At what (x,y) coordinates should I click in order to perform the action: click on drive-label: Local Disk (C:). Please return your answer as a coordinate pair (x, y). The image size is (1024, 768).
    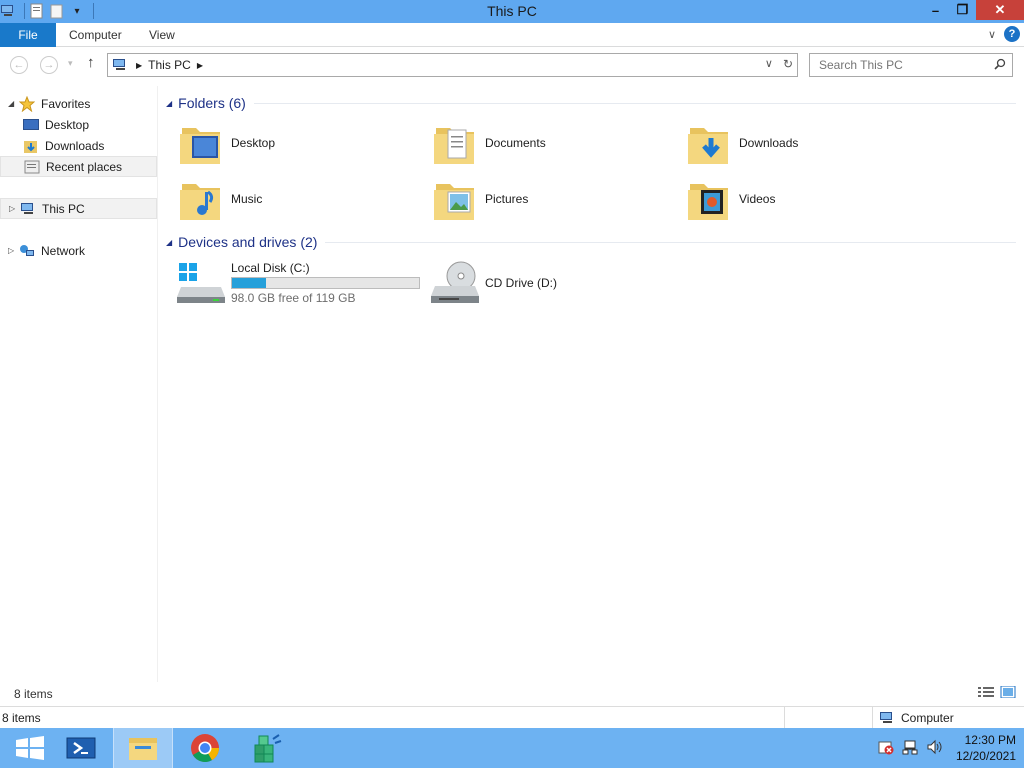
    Looking at the image, I should click on (270, 268).